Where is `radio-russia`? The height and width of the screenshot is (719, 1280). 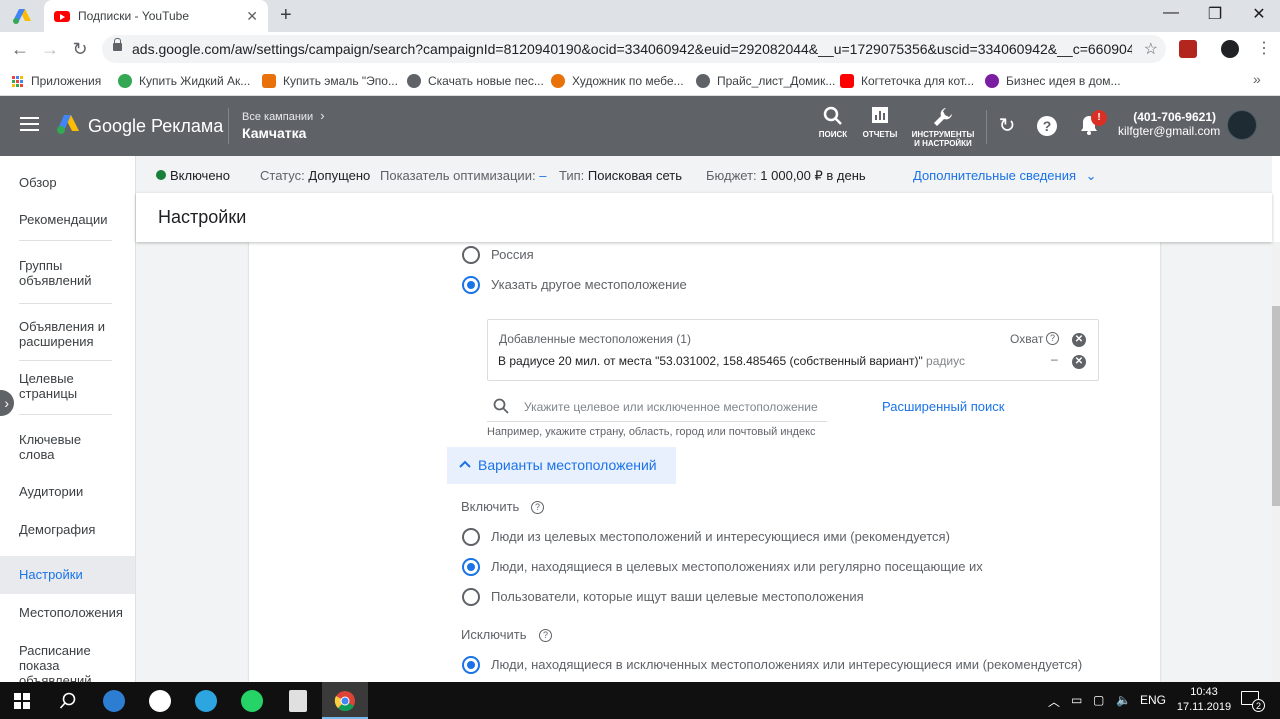 radio-russia is located at coordinates (471, 255).